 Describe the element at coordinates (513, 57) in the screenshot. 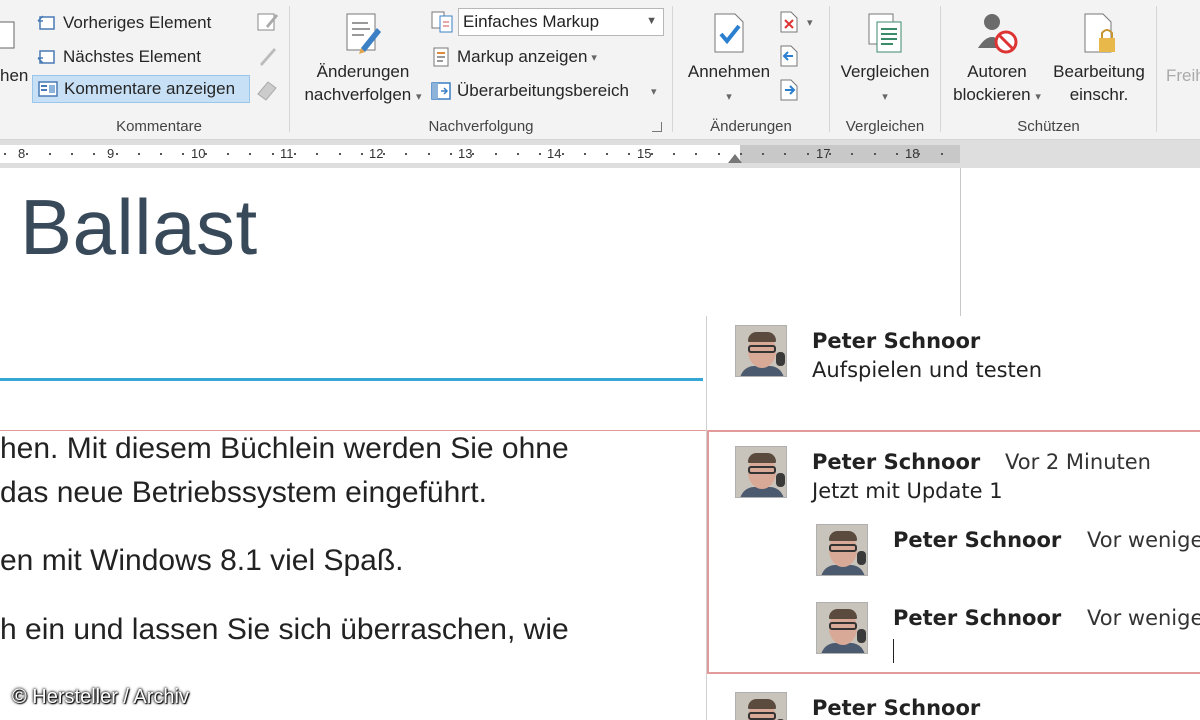

I see `show-markup-button: Markup anzeigen ▾` at that location.